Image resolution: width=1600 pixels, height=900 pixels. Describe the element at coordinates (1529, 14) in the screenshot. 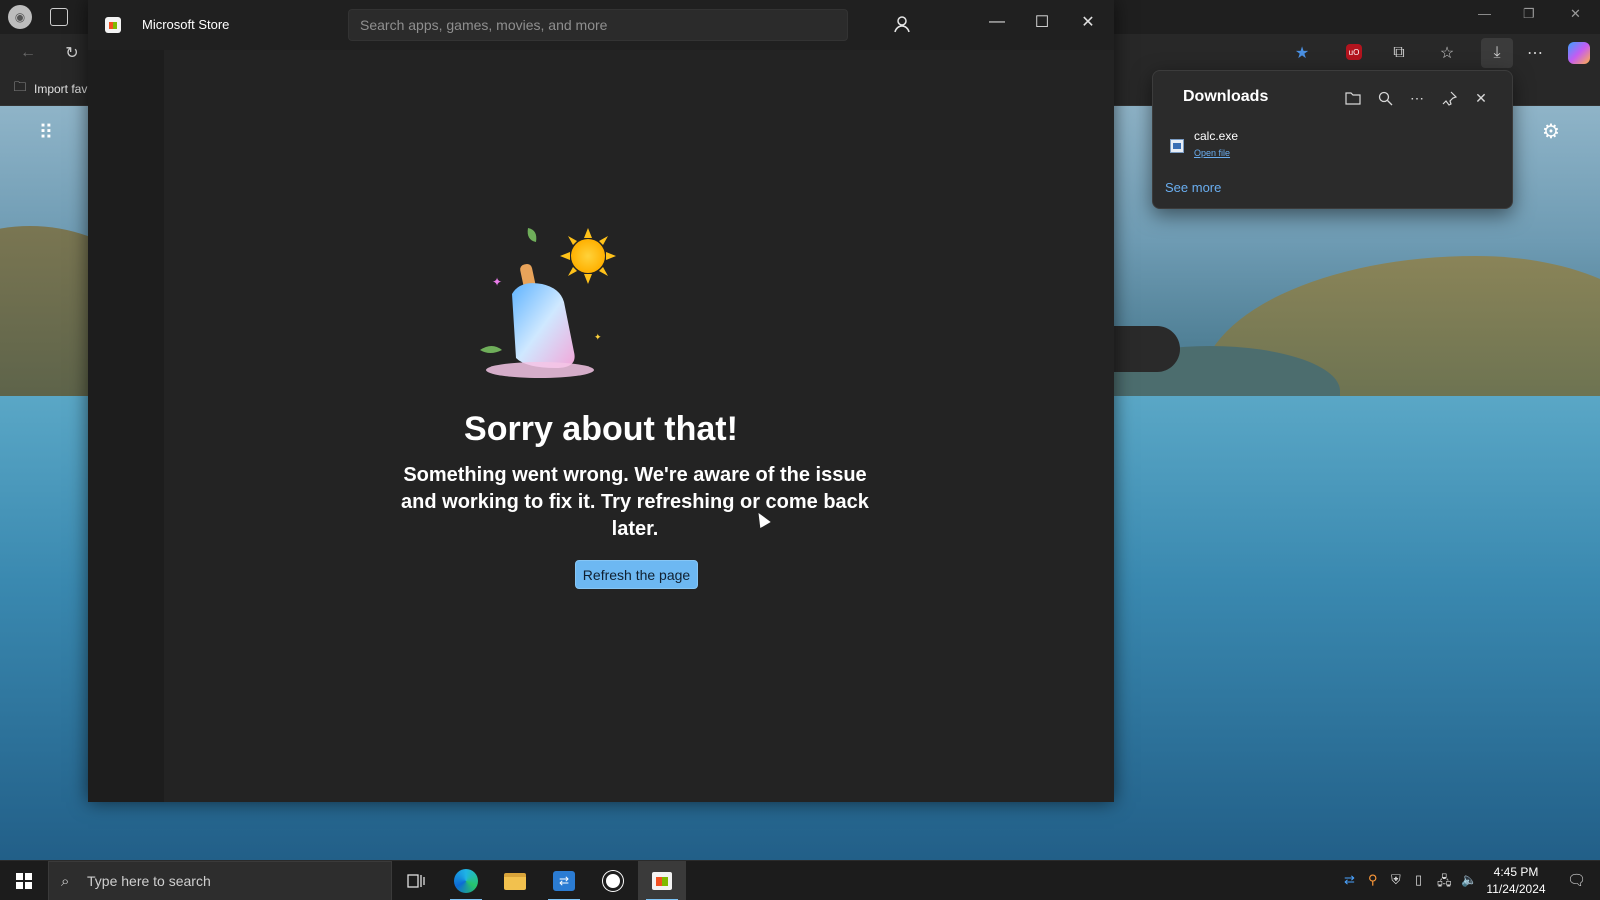

I see `browser-restore-icon: ❐` at that location.